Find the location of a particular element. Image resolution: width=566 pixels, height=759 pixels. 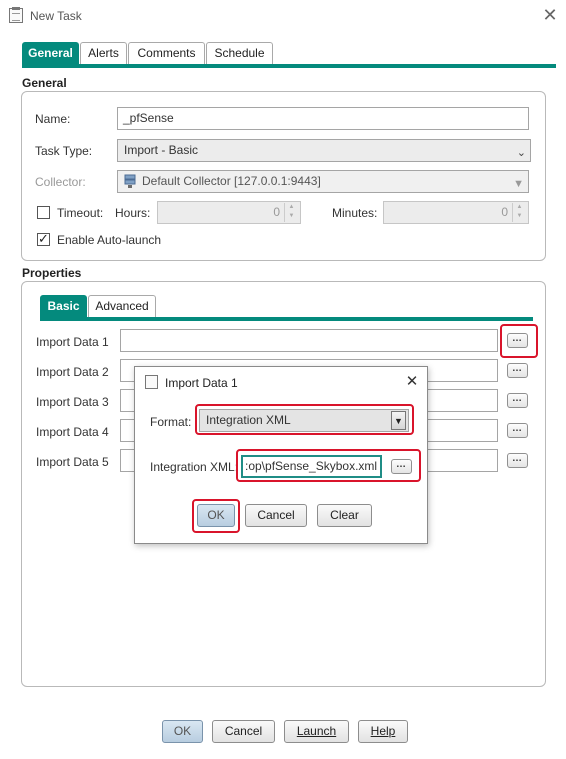

tab-underline is located at coordinates (289, 66).